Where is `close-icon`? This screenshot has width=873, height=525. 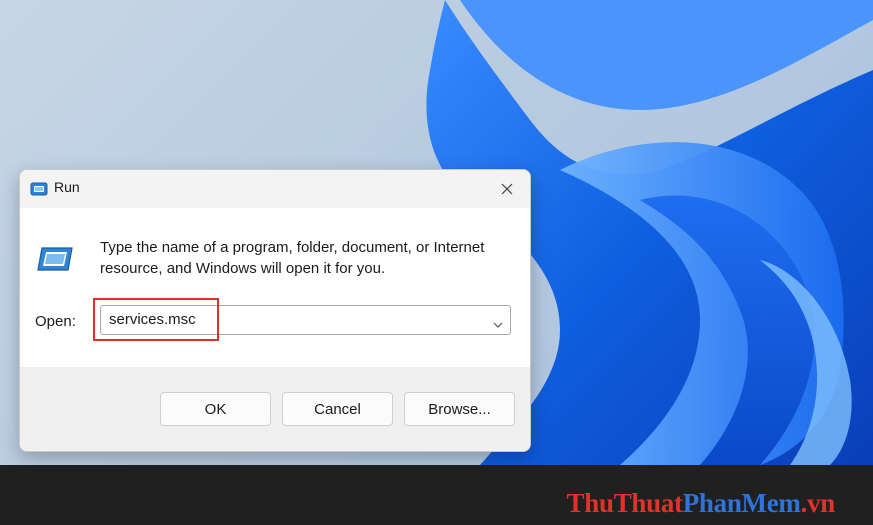
close-icon is located at coordinates (507, 189).